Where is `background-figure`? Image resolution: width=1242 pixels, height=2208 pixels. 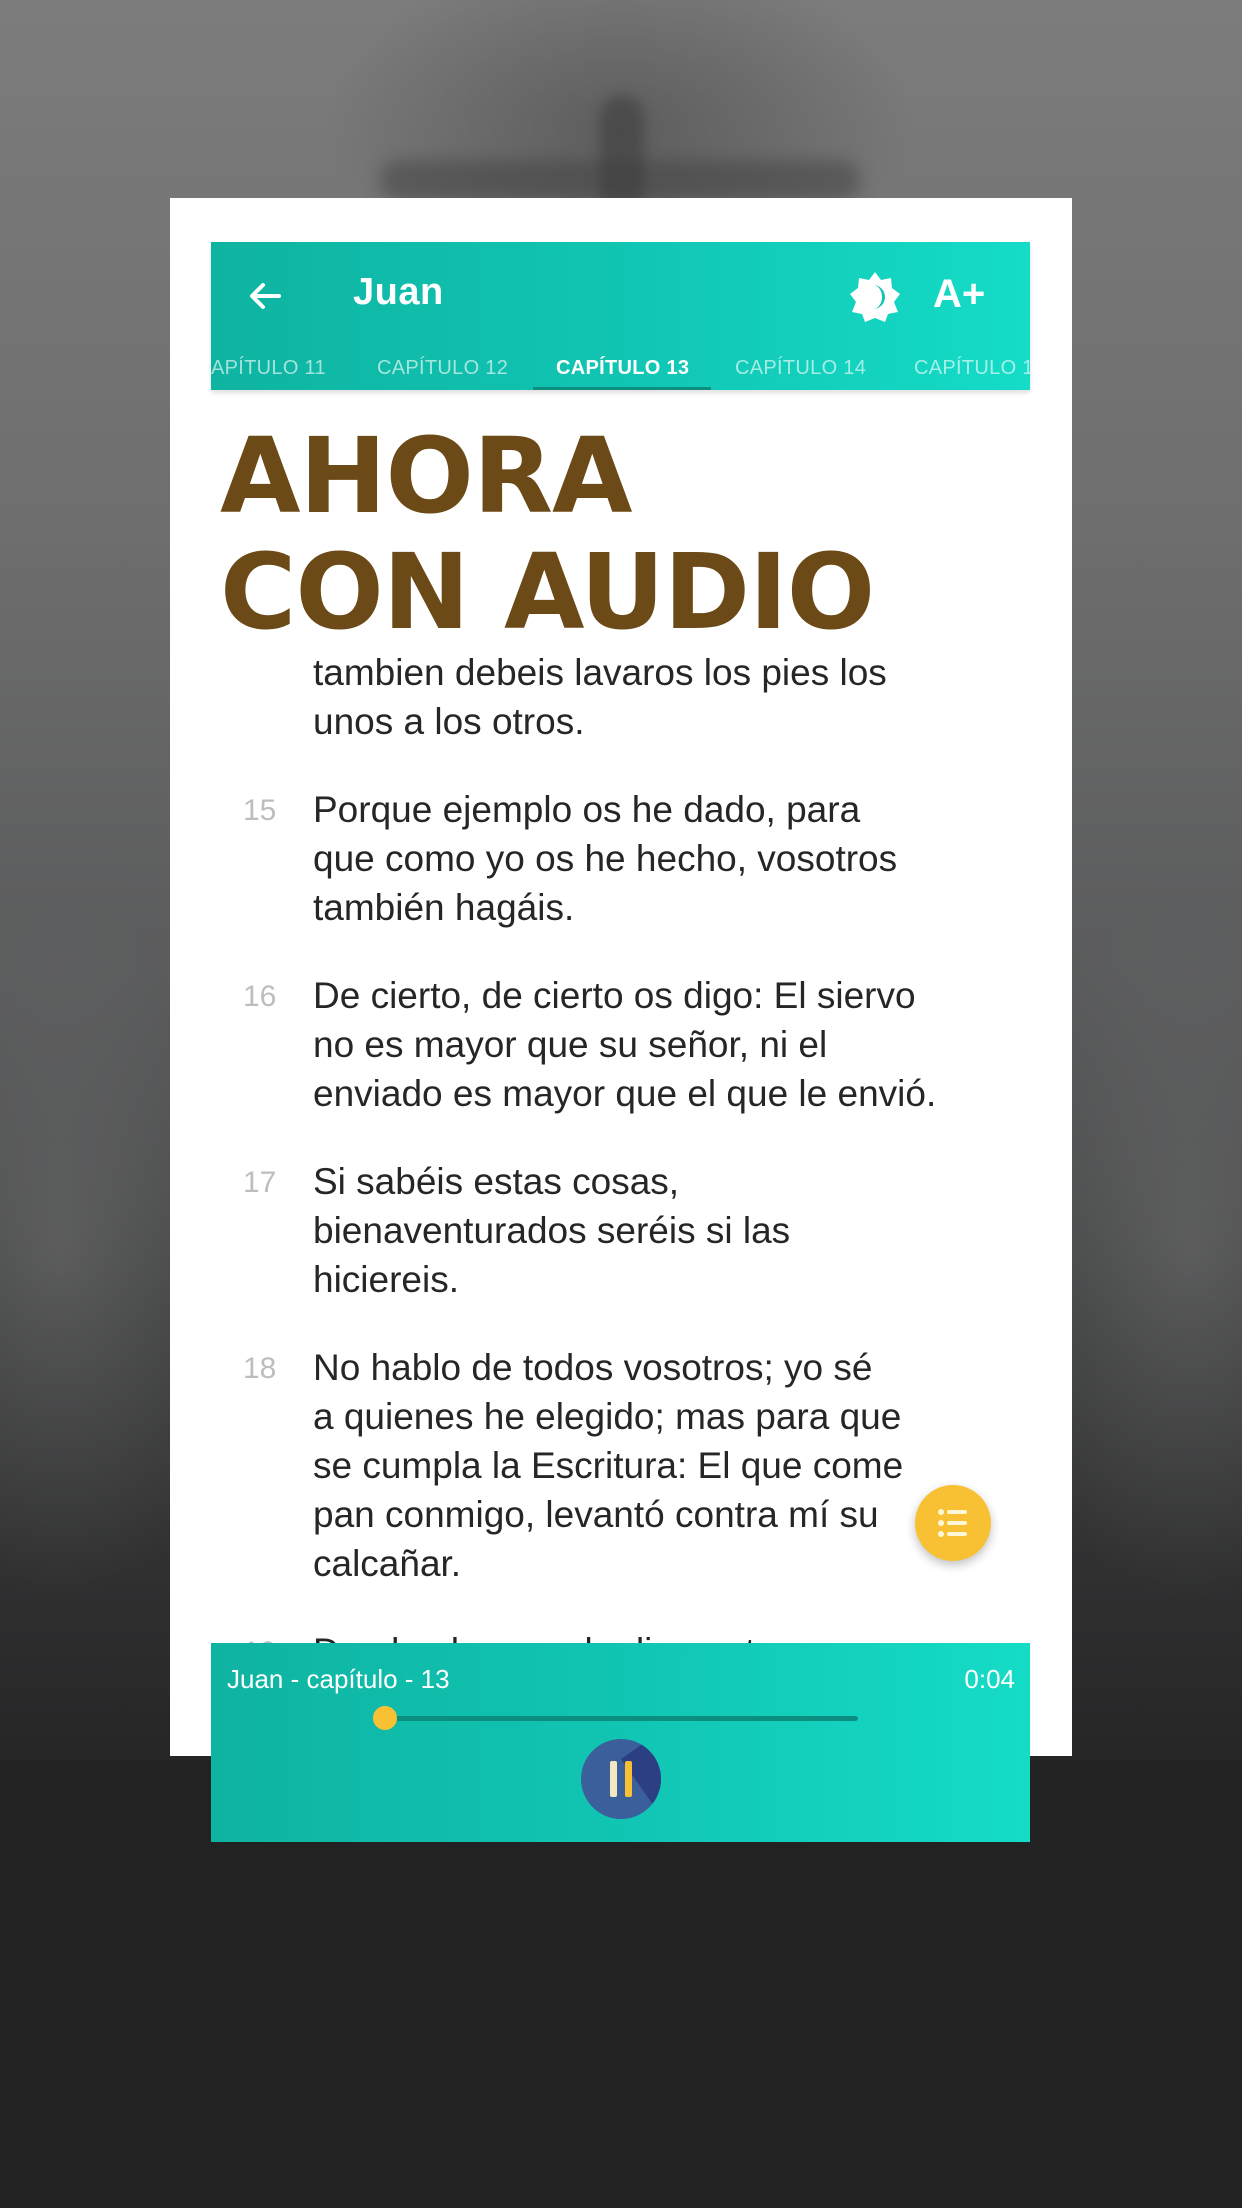
background-figure is located at coordinates (622, 150).